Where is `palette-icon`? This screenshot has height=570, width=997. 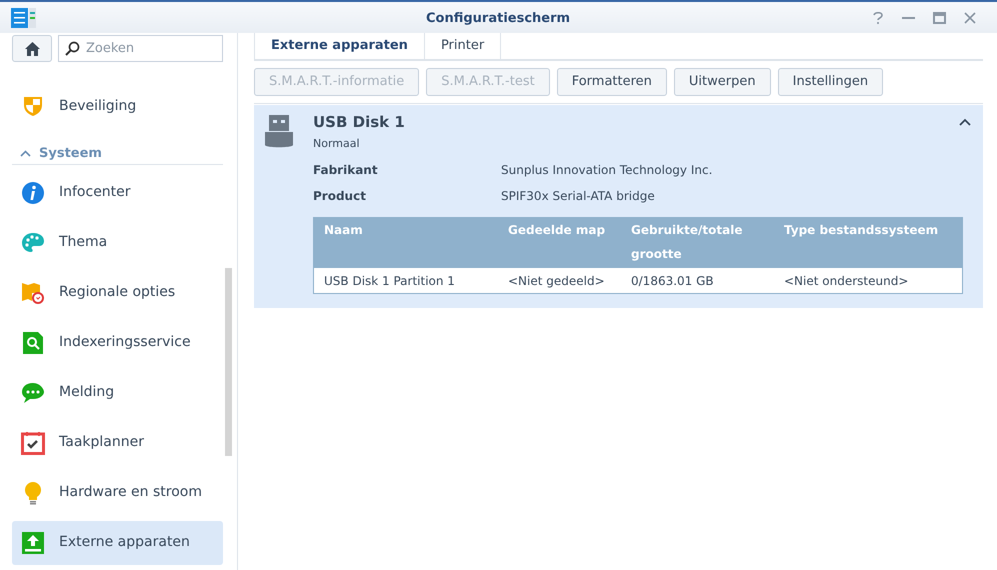
palette-icon is located at coordinates (33, 242).